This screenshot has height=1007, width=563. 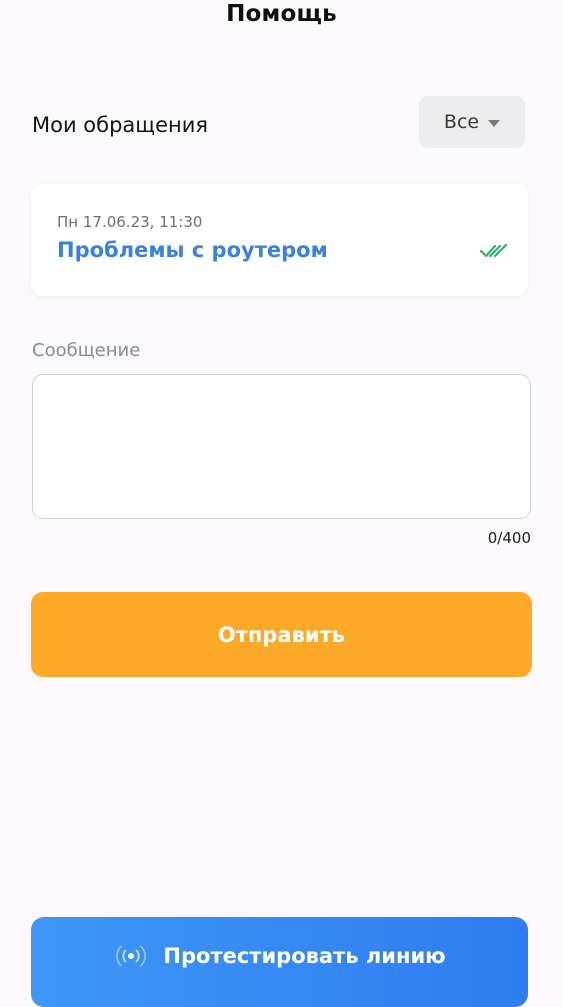 I want to click on character-counter: 0/400, so click(x=509, y=538).